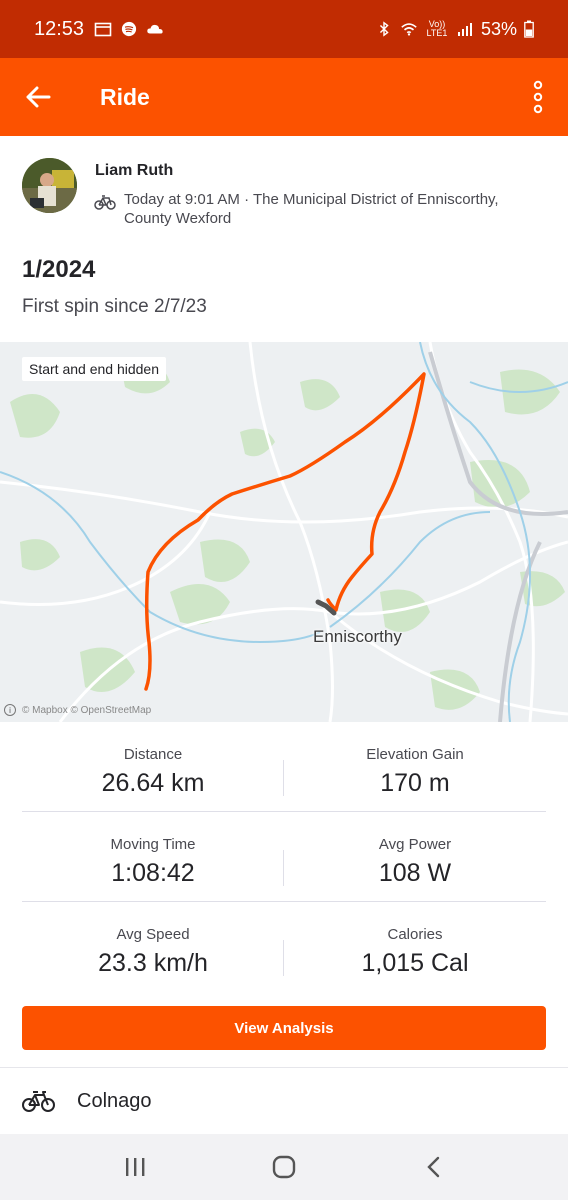  I want to click on cloud-icon, so click(155, 29).